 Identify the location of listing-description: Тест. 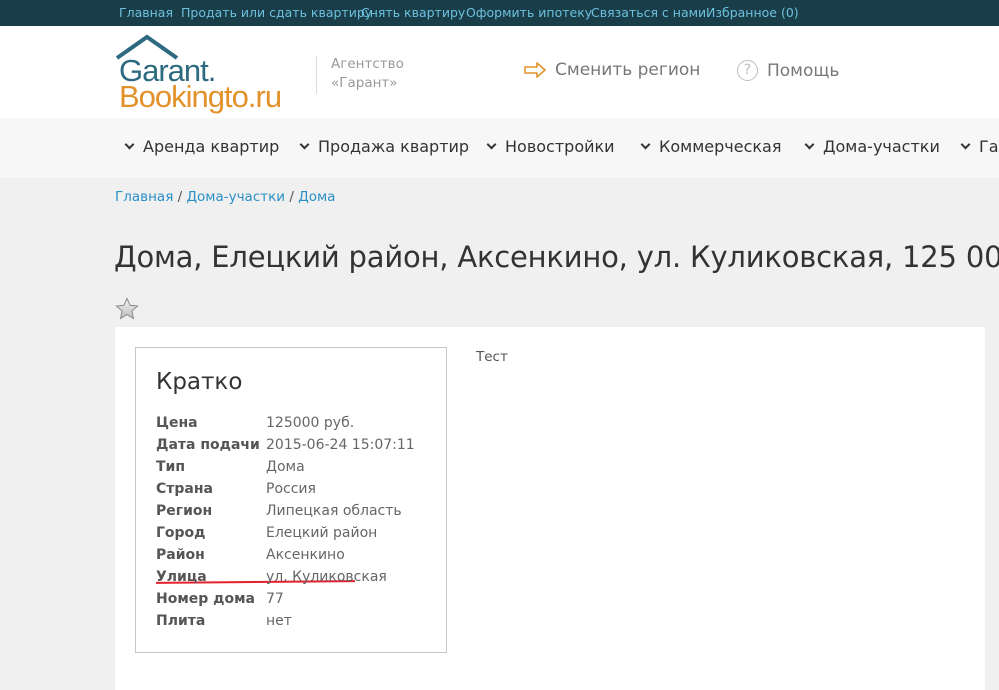
(492, 357).